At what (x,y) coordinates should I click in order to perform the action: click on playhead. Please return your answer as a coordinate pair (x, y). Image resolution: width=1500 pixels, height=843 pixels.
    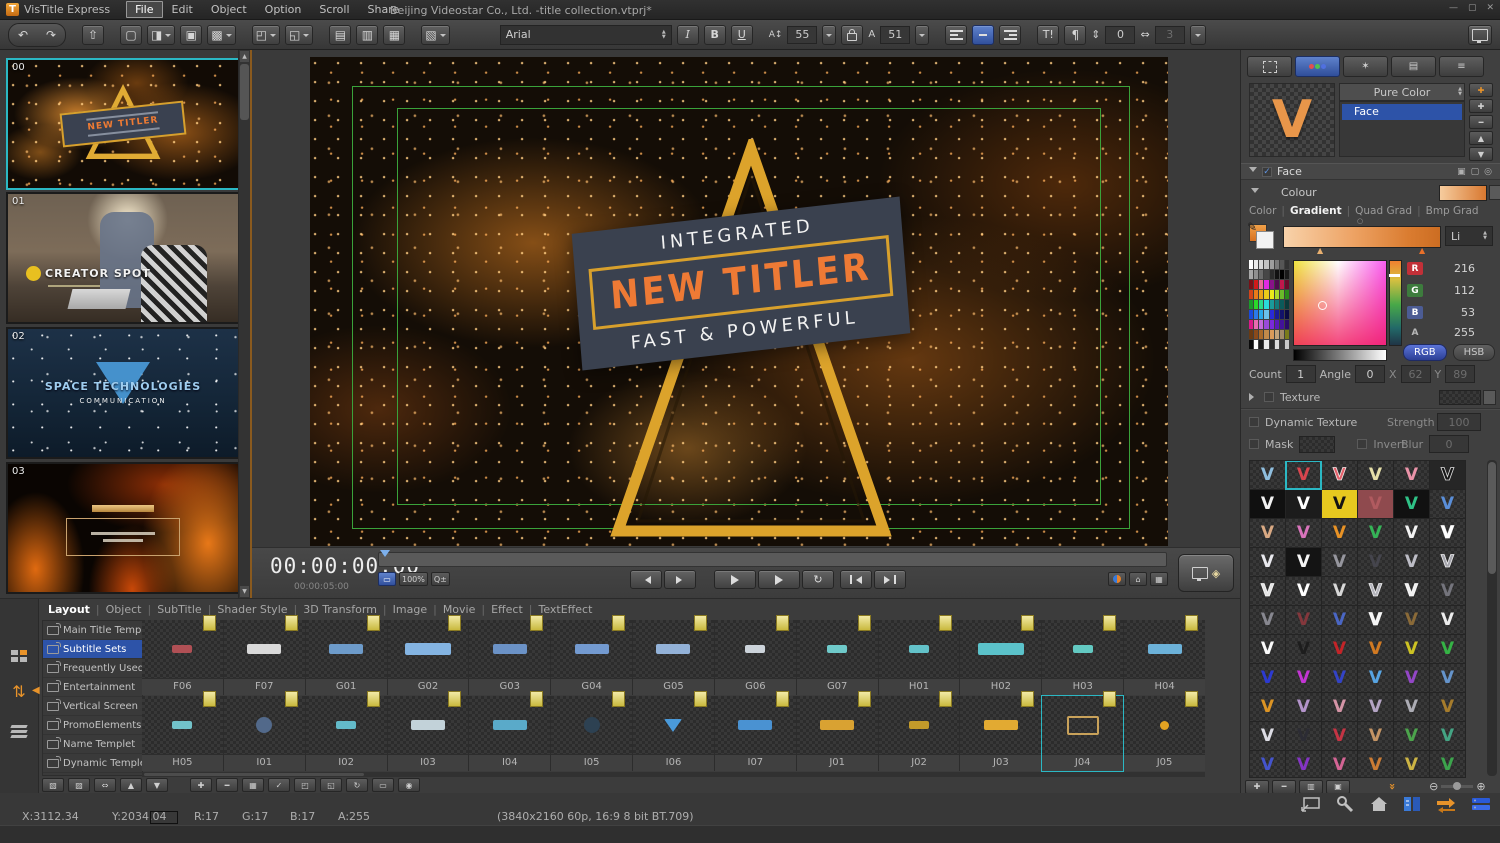
    Looking at the image, I should click on (385, 556).